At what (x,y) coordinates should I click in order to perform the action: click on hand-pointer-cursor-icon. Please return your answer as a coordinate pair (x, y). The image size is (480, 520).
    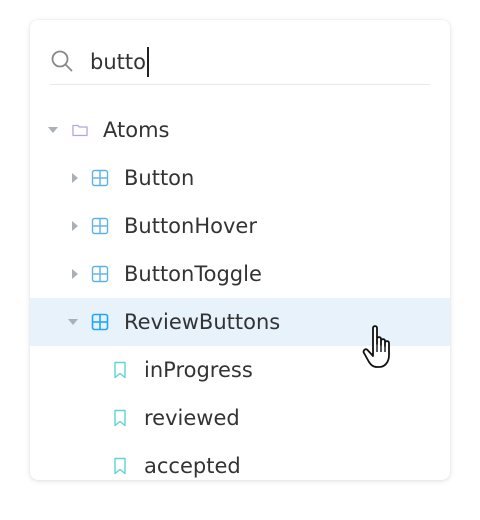
    Looking at the image, I should click on (376, 346).